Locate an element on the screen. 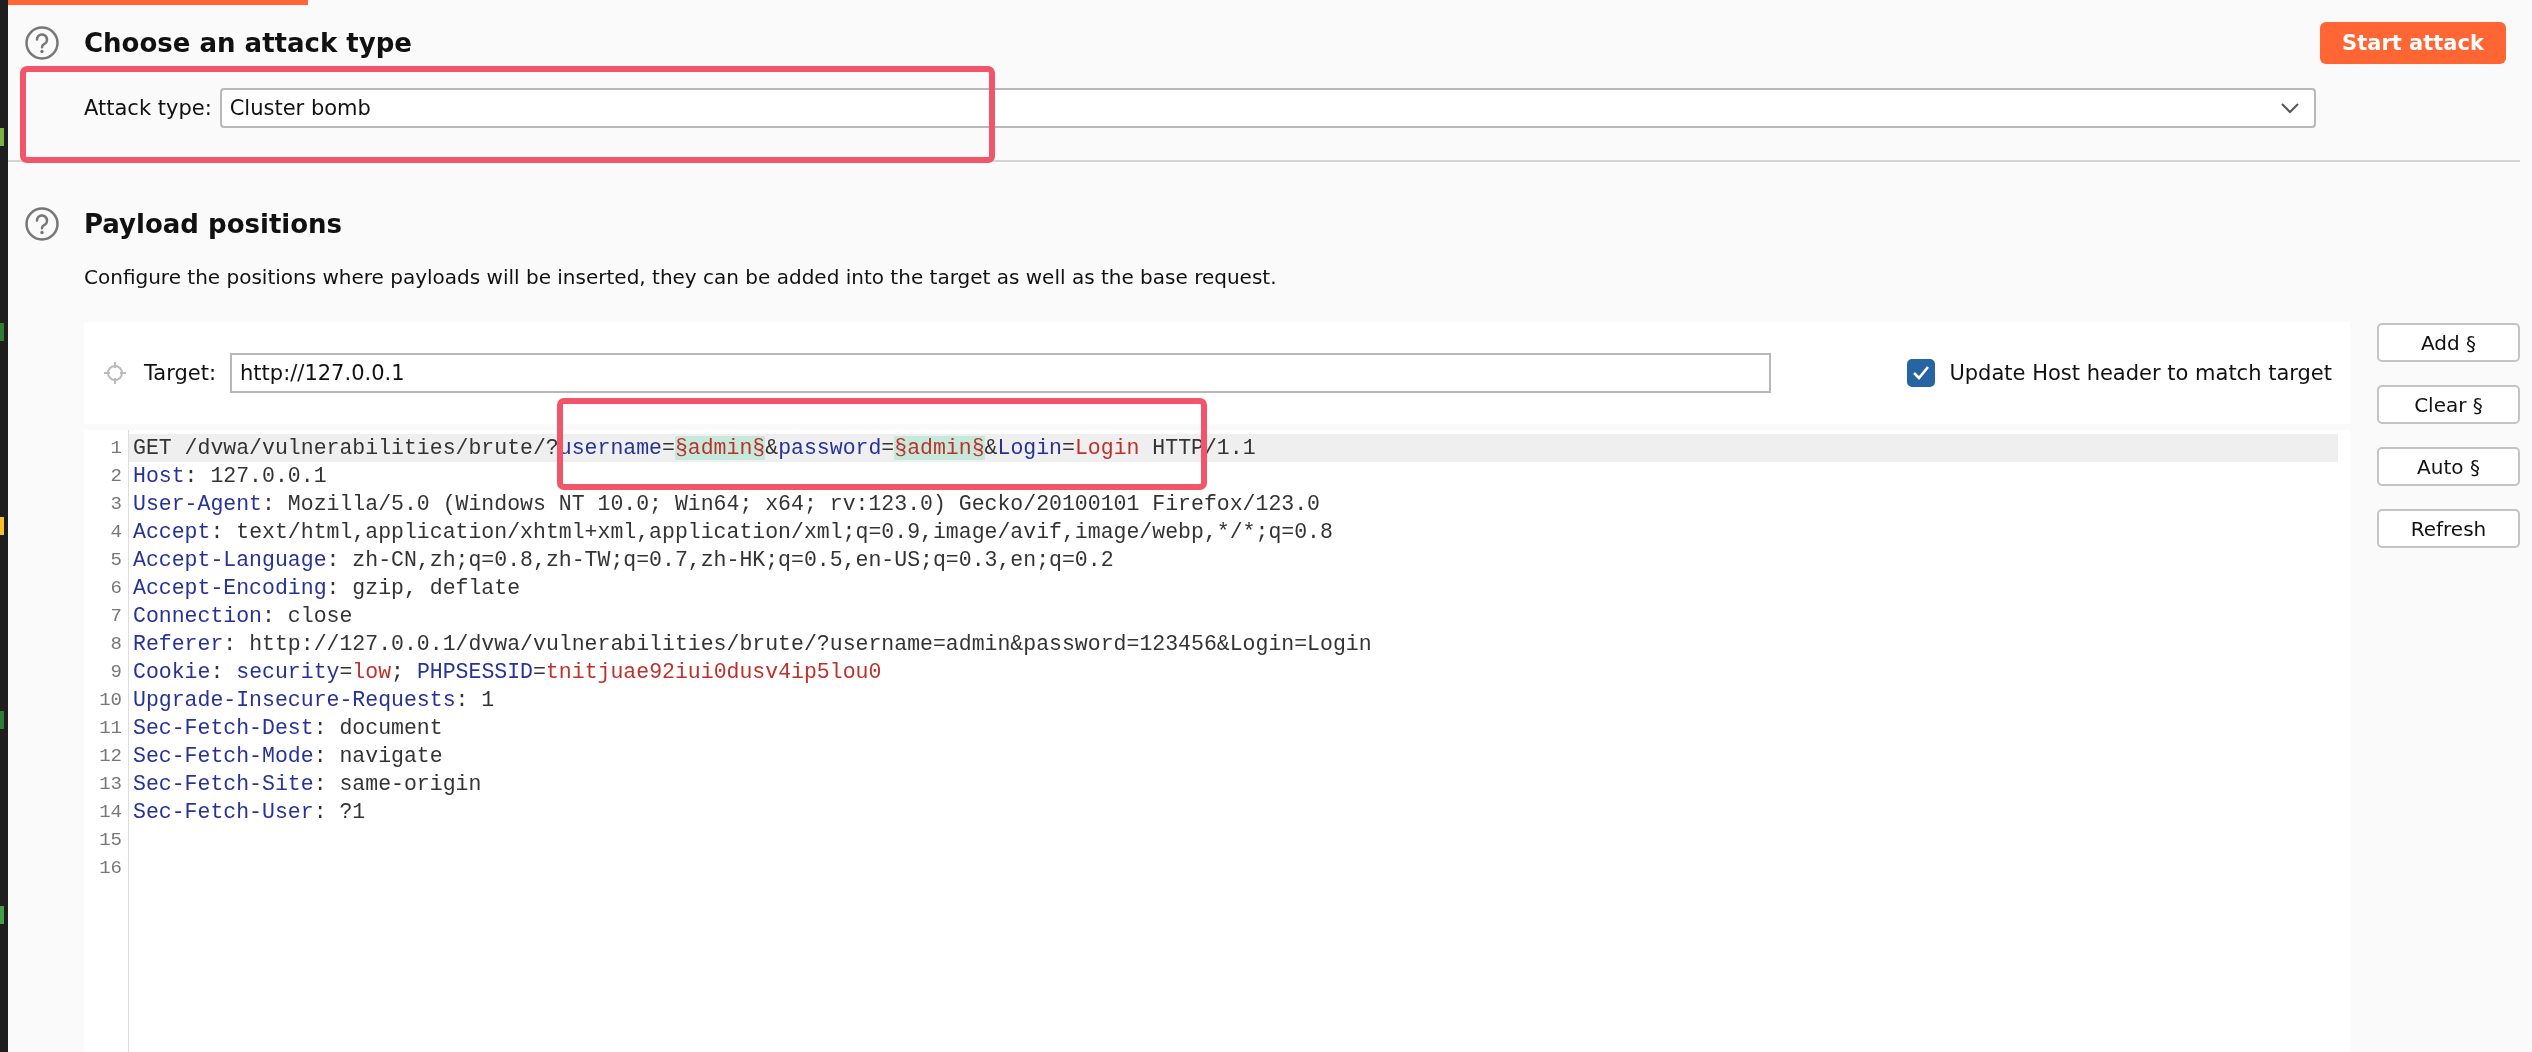  code-line: Connection: close is located at coordinates (243, 616).